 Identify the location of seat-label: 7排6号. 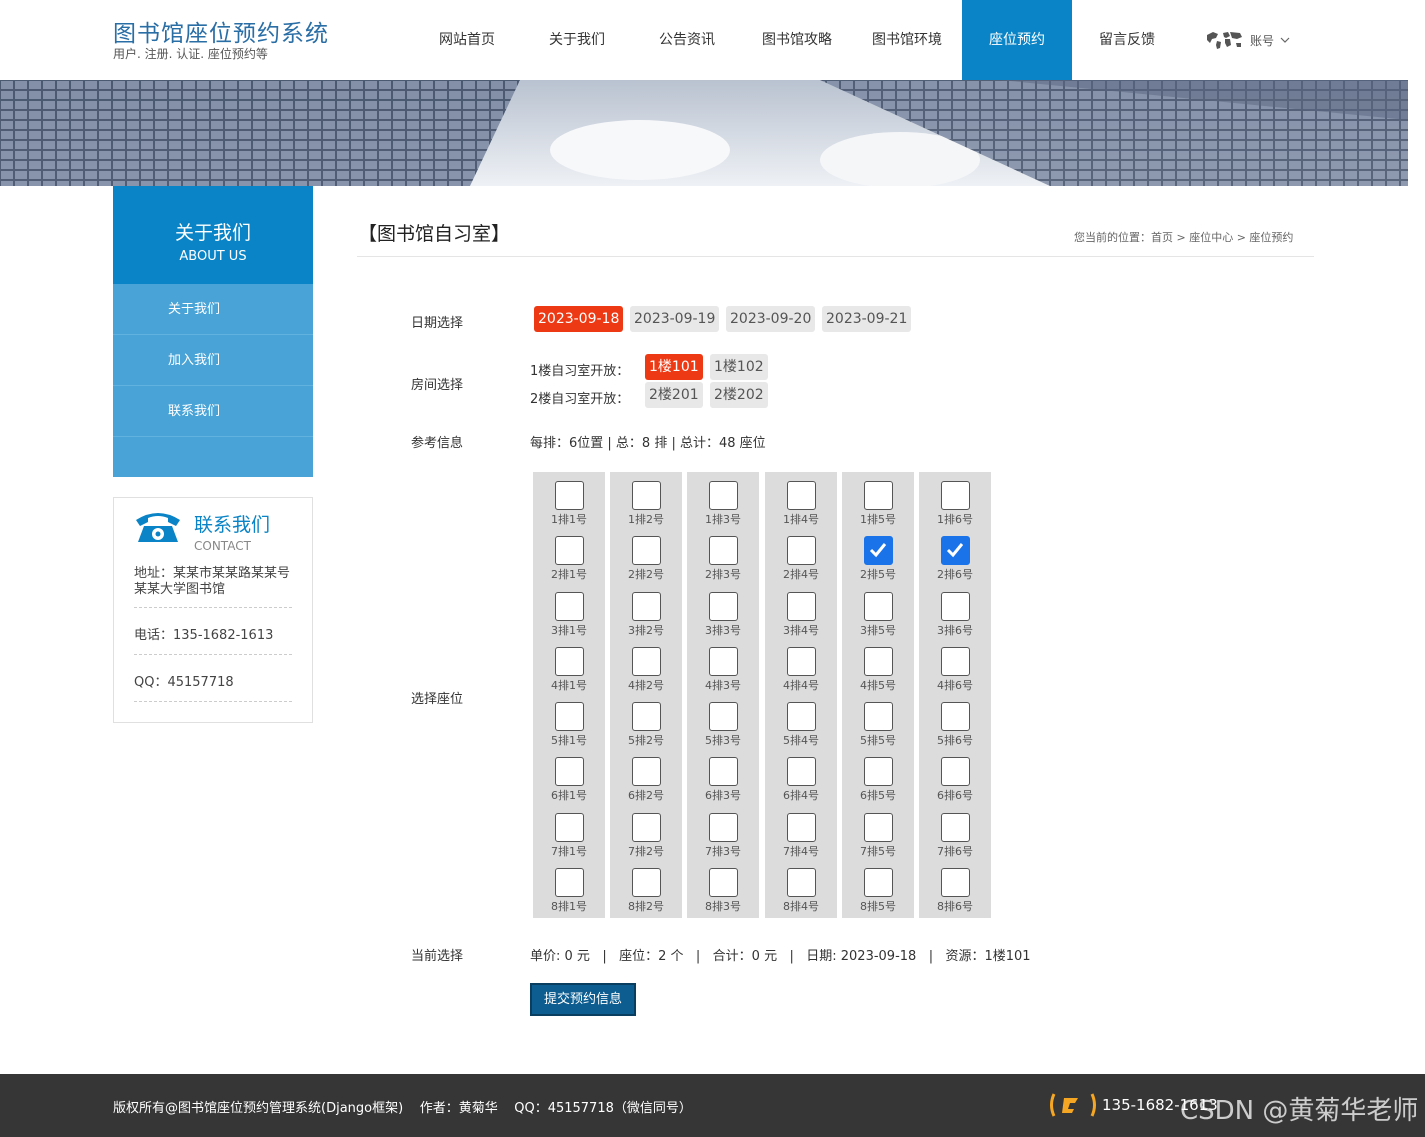
(955, 851).